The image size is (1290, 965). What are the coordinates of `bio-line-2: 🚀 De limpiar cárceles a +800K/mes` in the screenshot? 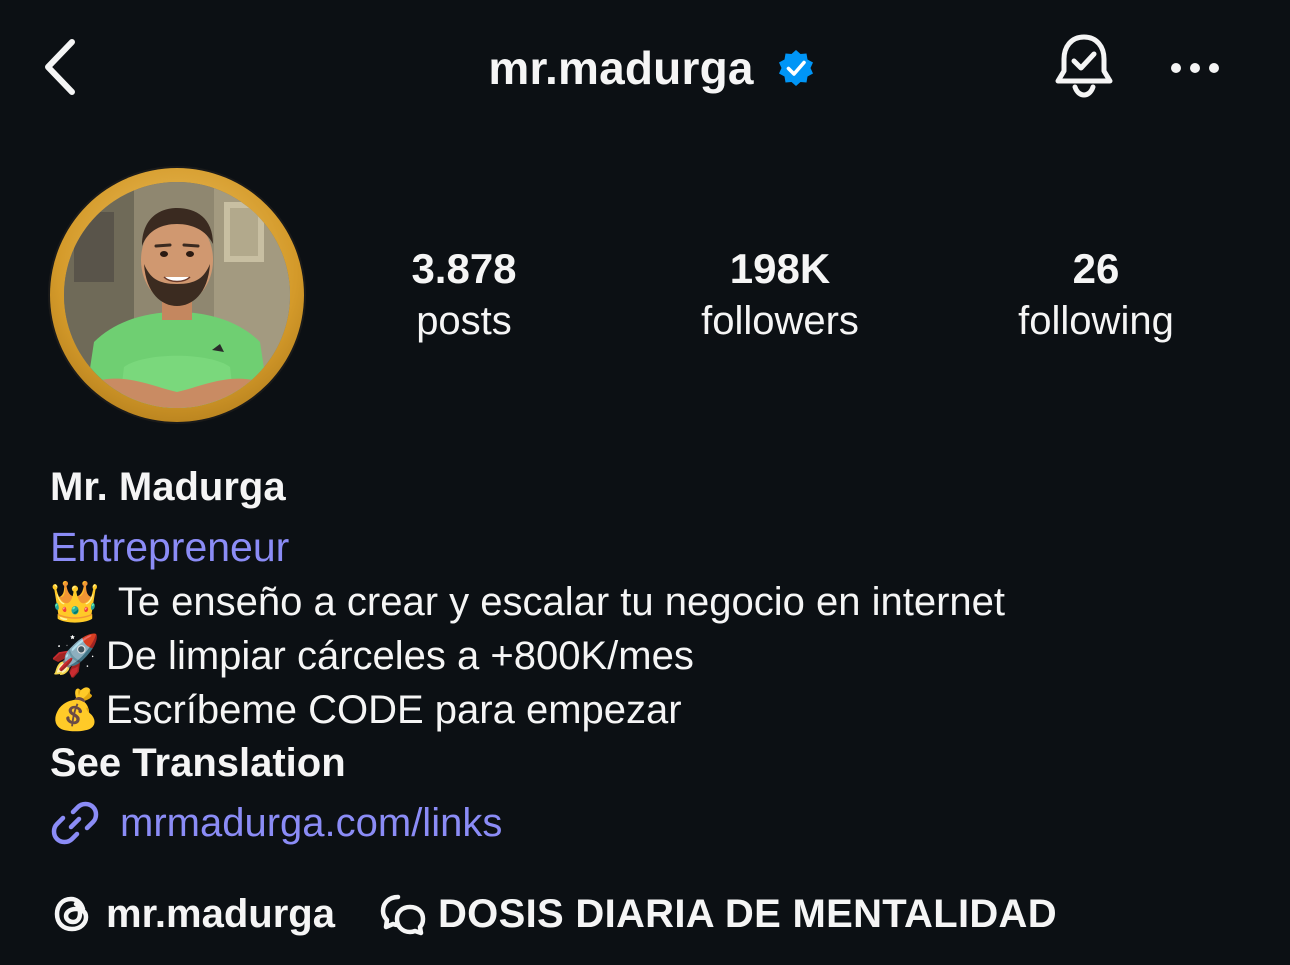 It's located at (372, 656).